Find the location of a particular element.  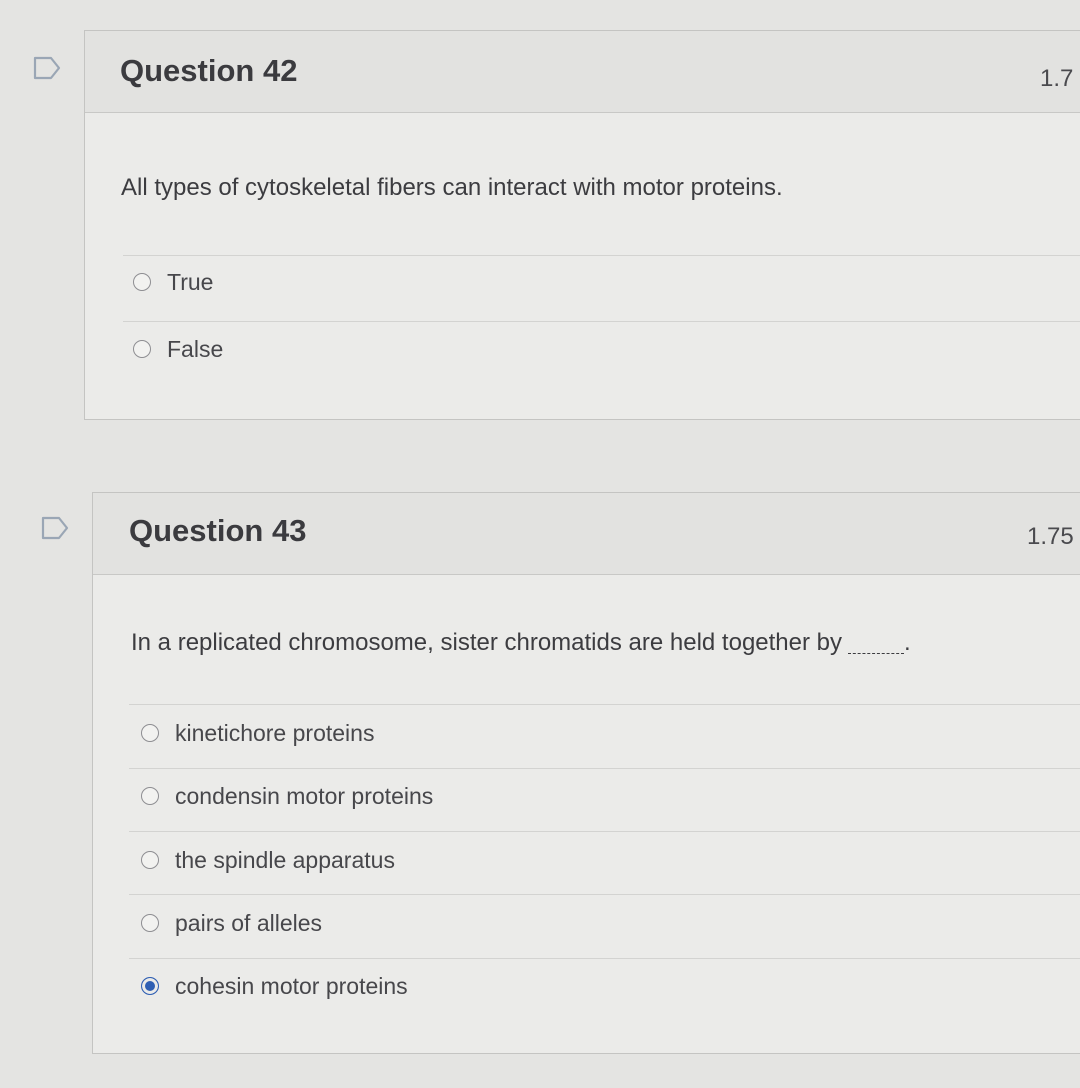

option-label: cohesin motor proteins is located at coordinates (291, 985).